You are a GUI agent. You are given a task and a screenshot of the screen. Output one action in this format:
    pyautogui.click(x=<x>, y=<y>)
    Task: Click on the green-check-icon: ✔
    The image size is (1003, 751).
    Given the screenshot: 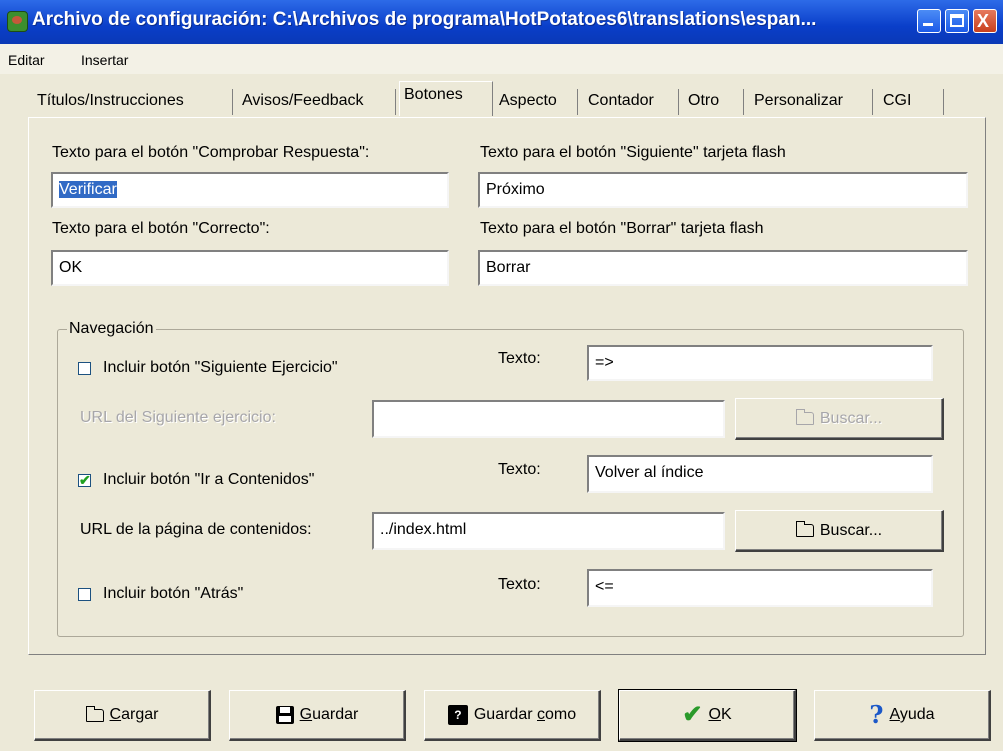 What is the action you would take?
    pyautogui.click(x=692, y=714)
    